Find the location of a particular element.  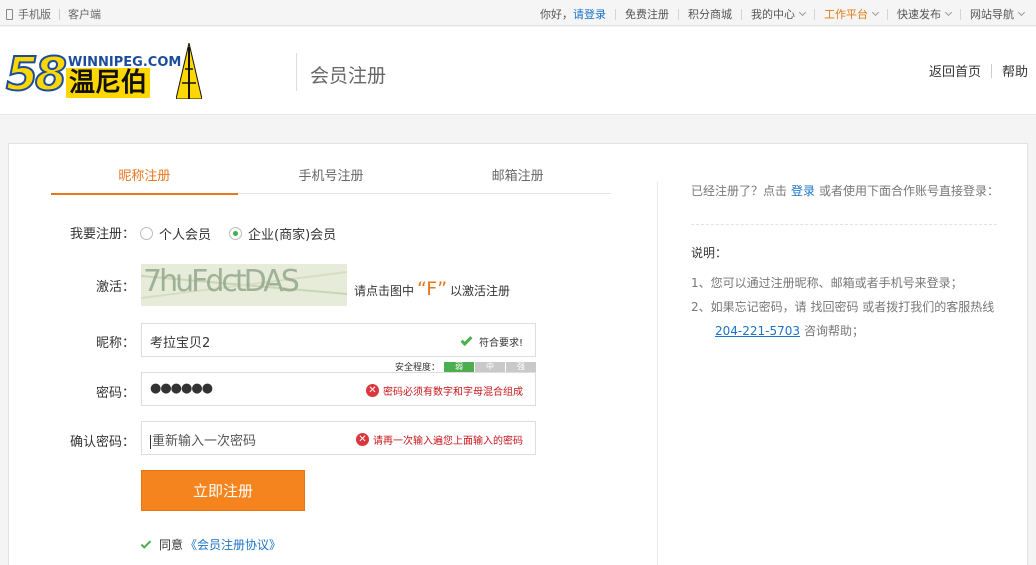

register-tabs: 昵称注册 手机号注册 邮箱注册 is located at coordinates (331, 181).